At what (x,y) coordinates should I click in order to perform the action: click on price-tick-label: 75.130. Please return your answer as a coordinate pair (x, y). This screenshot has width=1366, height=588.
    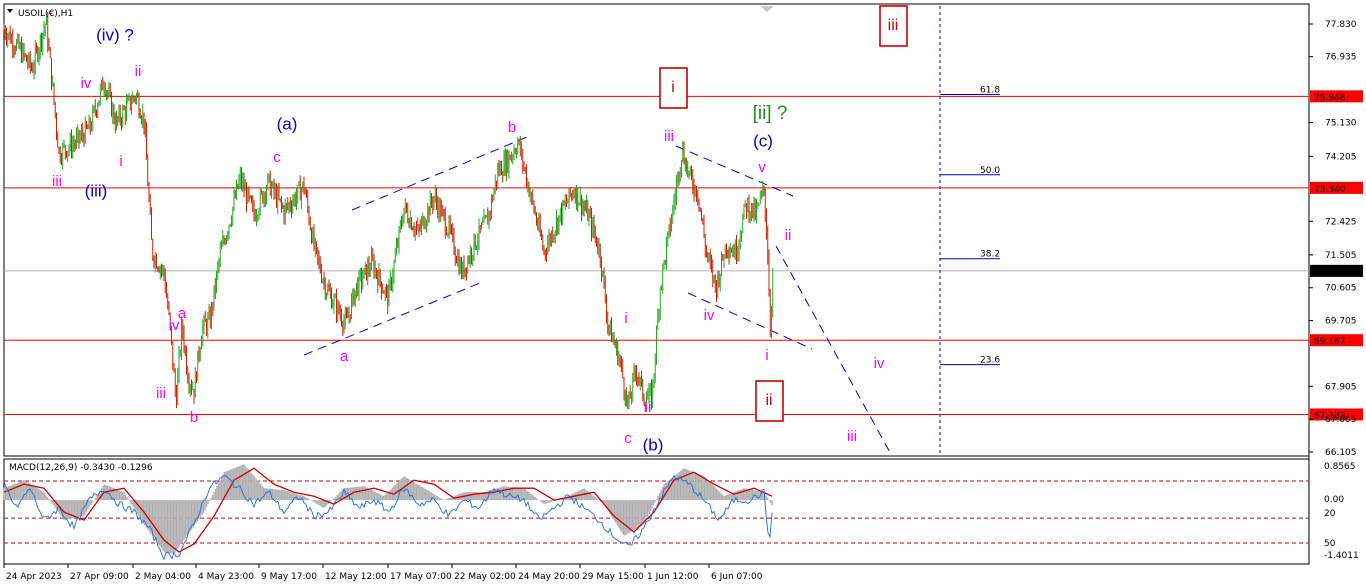
    Looking at the image, I should click on (1341, 124).